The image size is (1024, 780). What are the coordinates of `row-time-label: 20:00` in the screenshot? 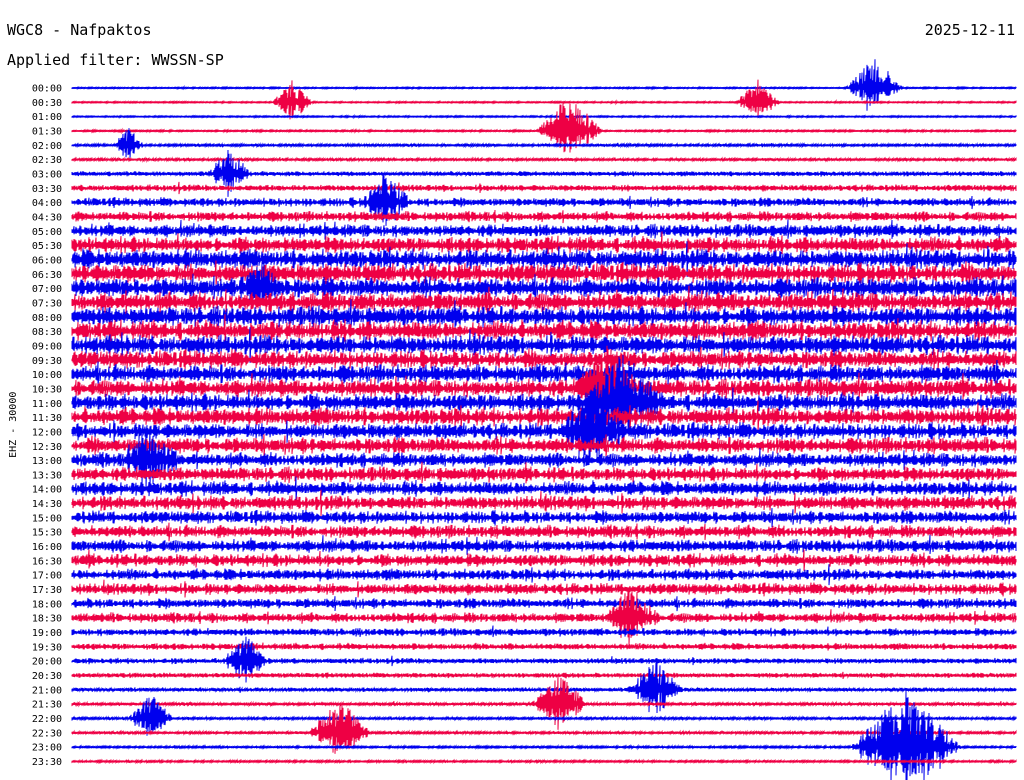 It's located at (47, 662).